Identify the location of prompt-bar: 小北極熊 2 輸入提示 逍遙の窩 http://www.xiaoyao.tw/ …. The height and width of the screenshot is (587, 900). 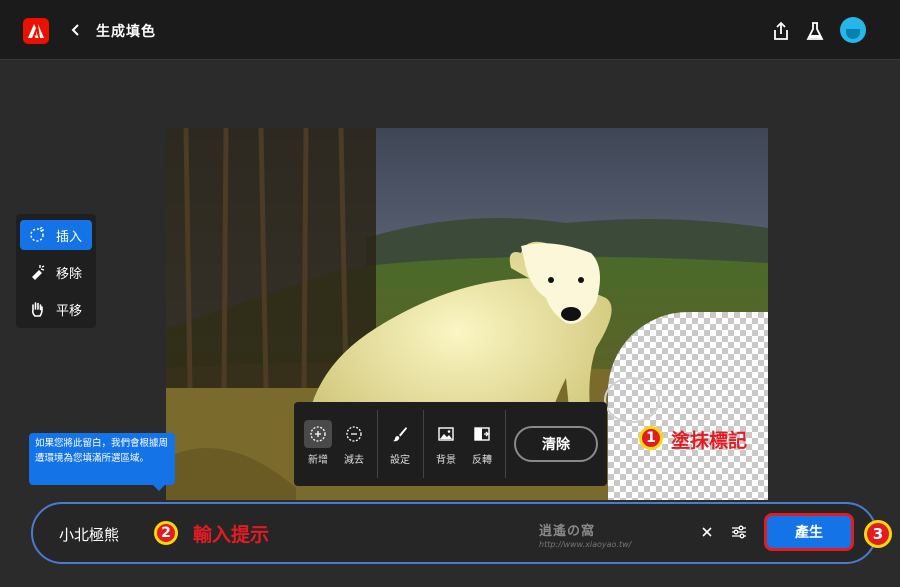
(454, 533).